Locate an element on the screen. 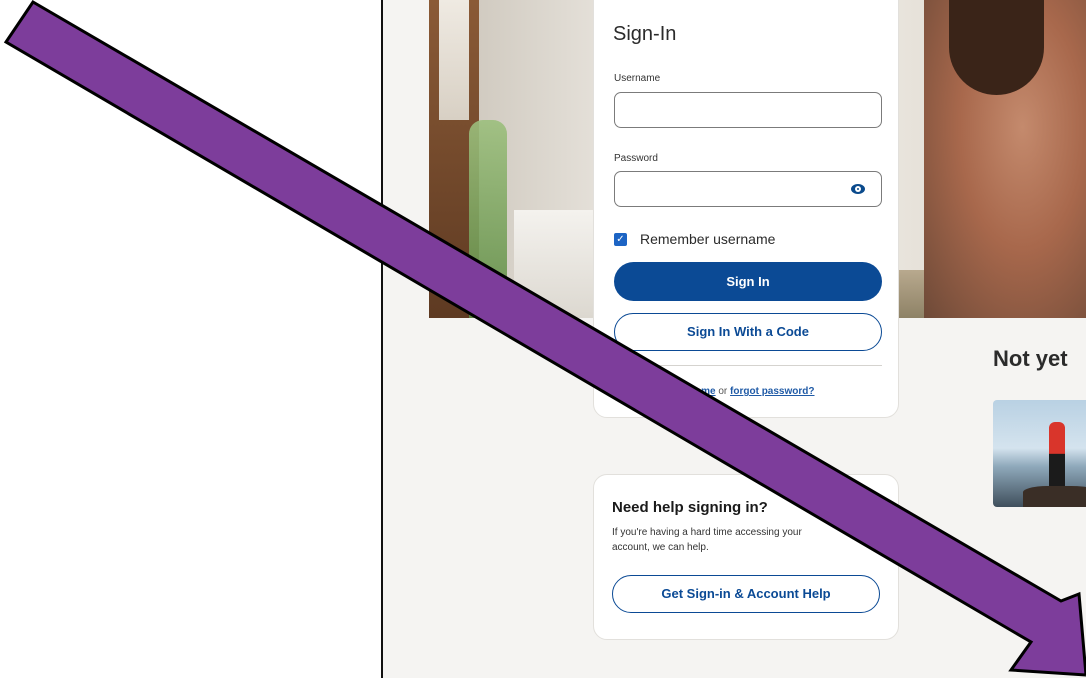  hero-window is located at coordinates (454, 60).